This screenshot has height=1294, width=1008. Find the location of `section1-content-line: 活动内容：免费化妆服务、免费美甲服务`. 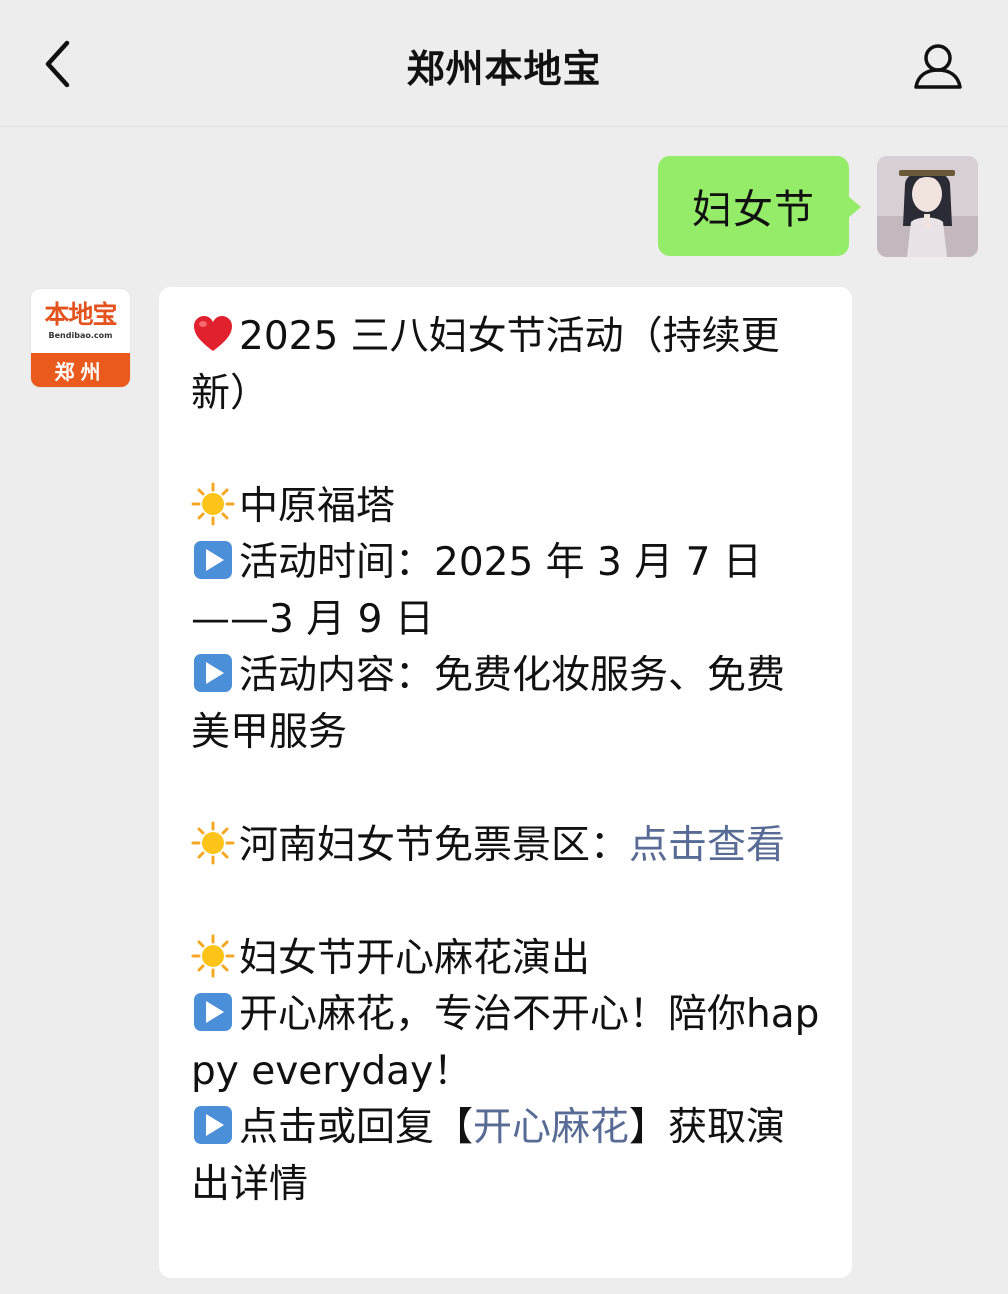

section1-content-line: 活动内容：免费化妆服务、免费美甲服务 is located at coordinates (506, 704).